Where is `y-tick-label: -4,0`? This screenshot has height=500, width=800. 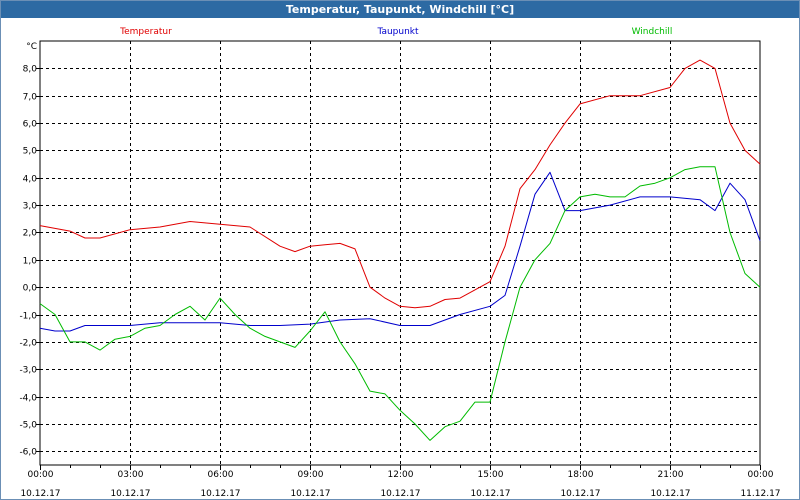
y-tick-label: -4,0 is located at coordinates (28, 399).